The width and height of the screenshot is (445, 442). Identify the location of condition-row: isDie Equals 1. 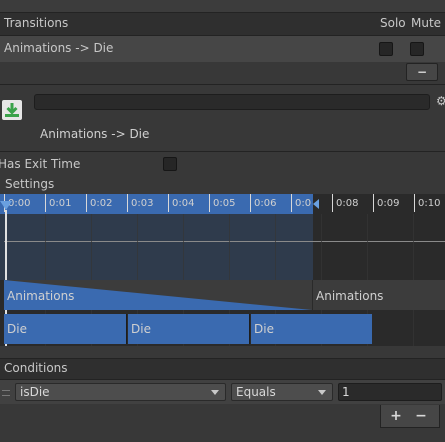
(222, 392).